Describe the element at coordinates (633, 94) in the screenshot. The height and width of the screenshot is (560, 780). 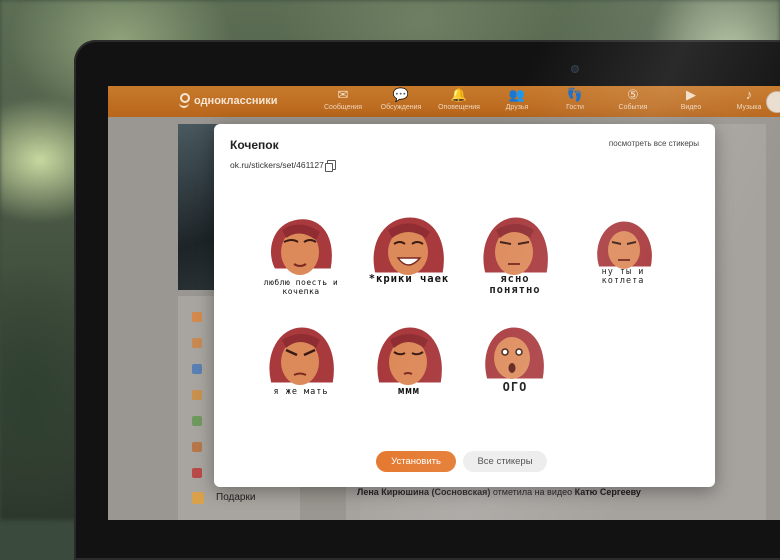
I see `events-icon: ⑤` at that location.